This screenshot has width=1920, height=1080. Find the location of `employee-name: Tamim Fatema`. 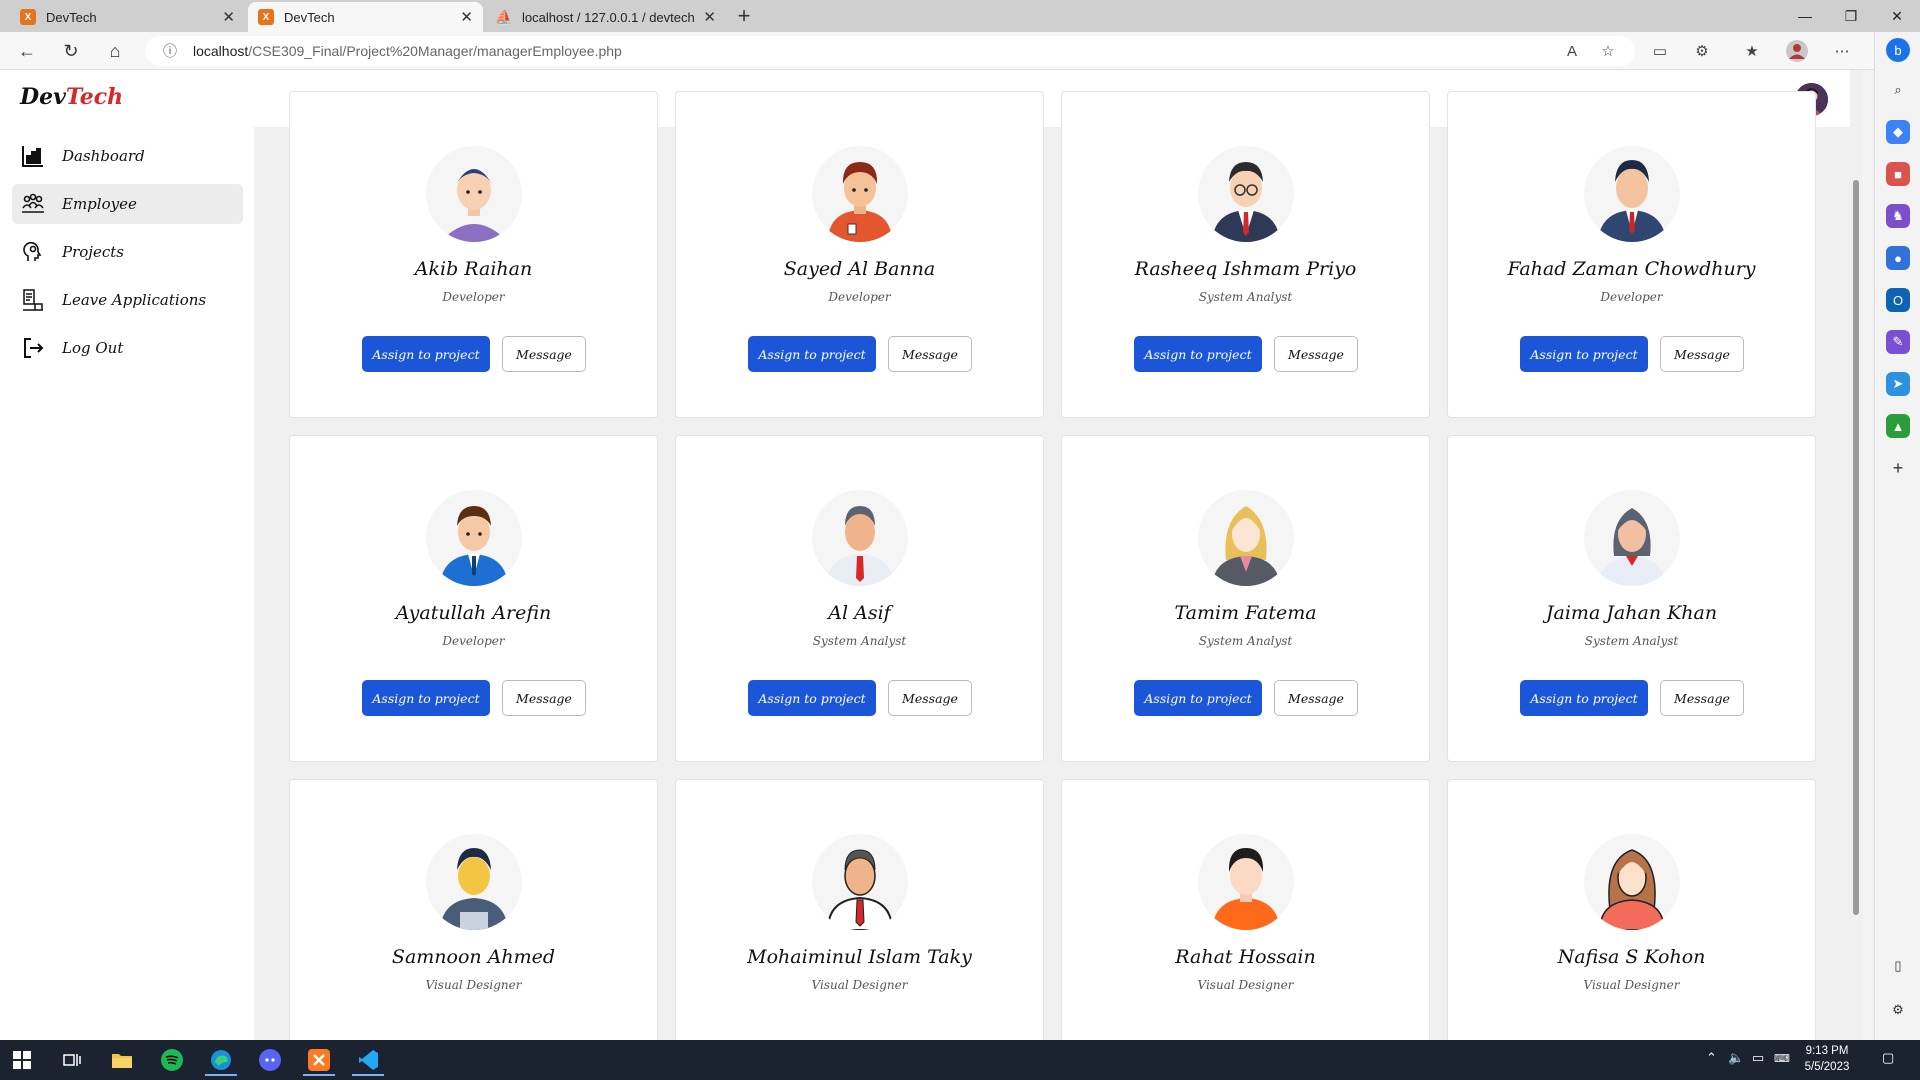

employee-name: Tamim Fatema is located at coordinates (1245, 613).